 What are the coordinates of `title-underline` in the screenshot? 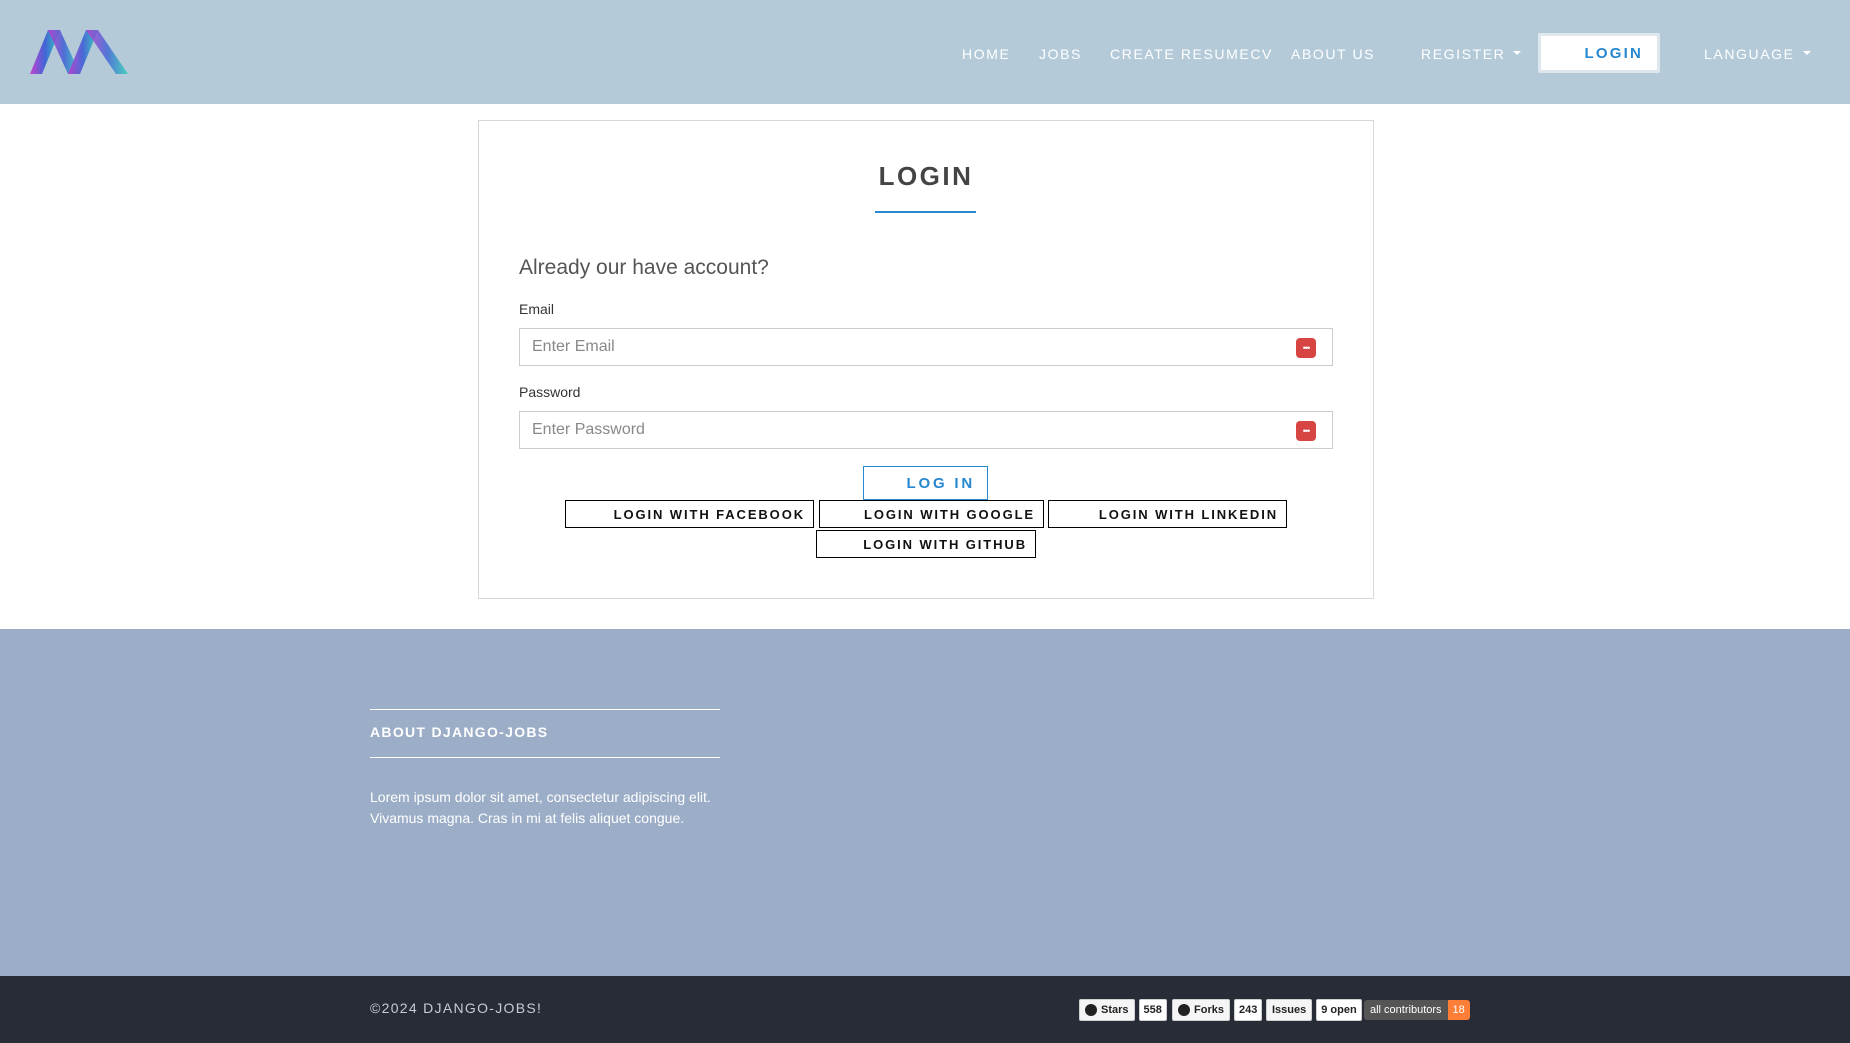 It's located at (925, 212).